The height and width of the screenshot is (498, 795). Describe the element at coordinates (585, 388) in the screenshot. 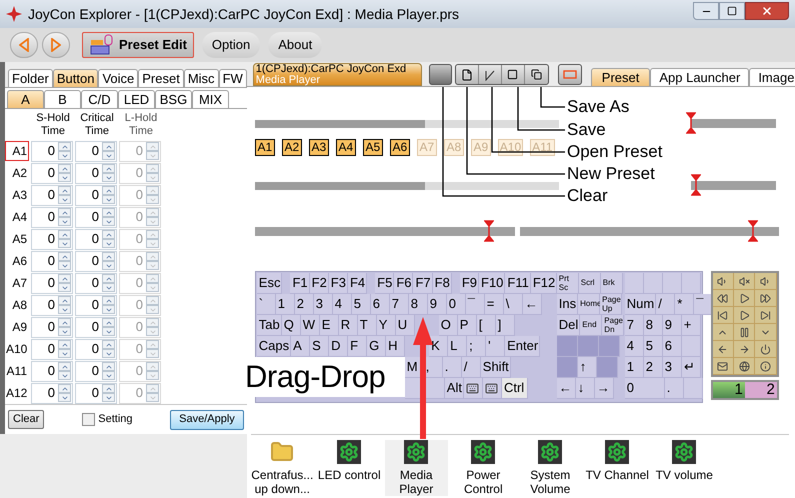

I see `keyboard-key: ↓` at that location.